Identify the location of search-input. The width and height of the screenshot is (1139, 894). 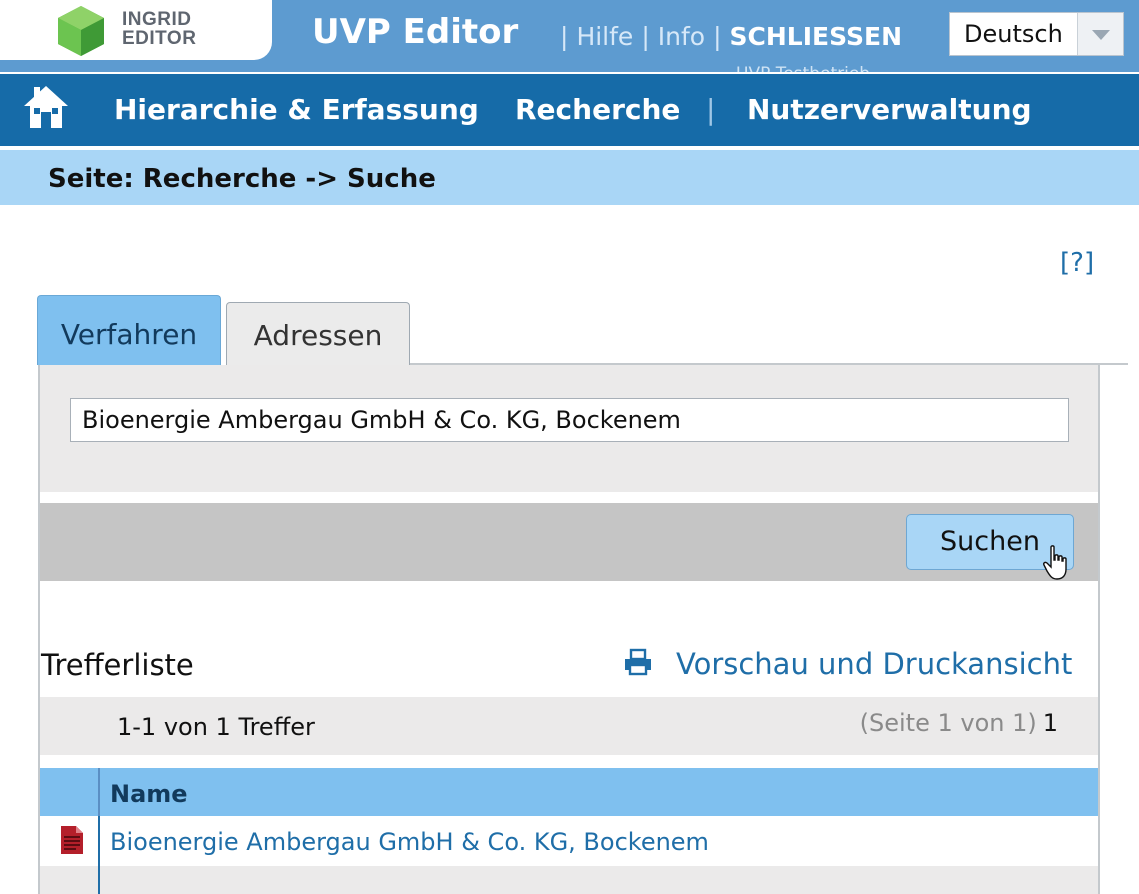
(569, 420).